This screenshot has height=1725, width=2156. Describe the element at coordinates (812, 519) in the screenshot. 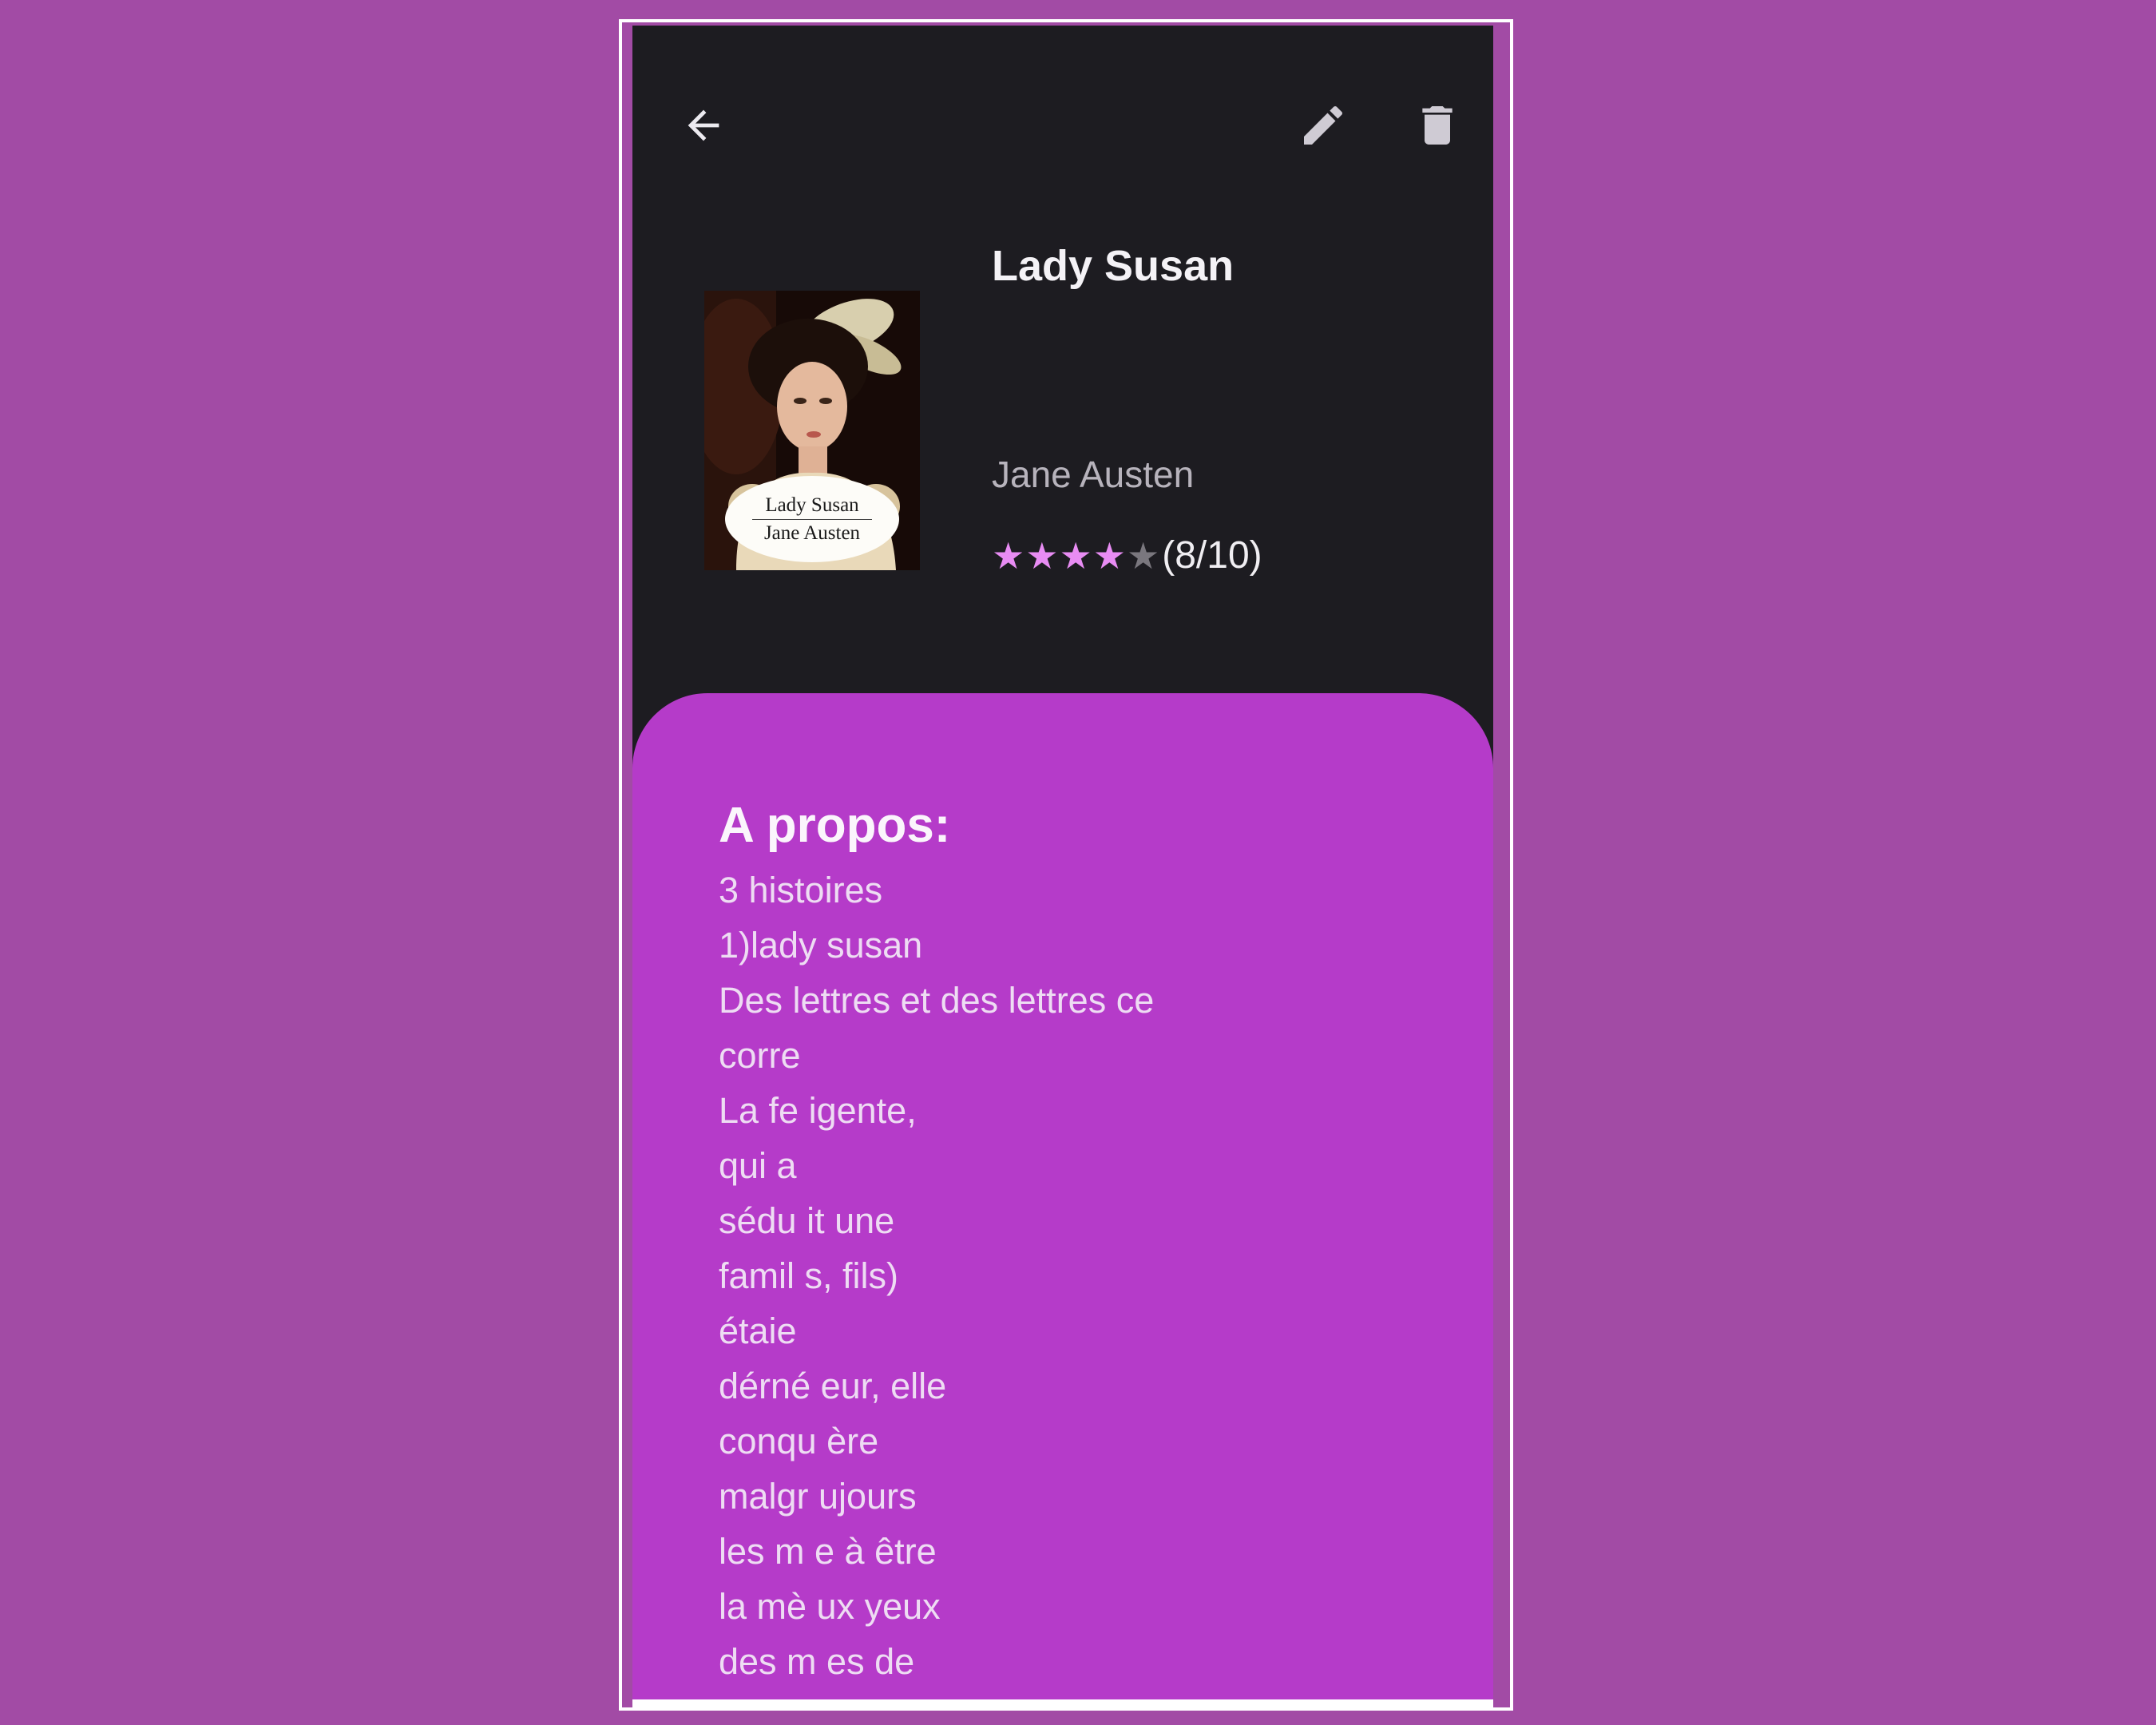

I see `cover-title-label: Lady Susan Jane Austen` at that location.